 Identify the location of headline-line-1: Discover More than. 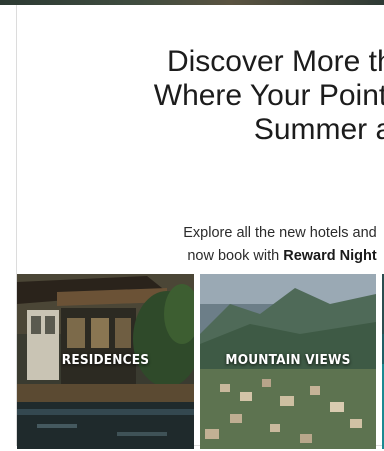
(275, 61).